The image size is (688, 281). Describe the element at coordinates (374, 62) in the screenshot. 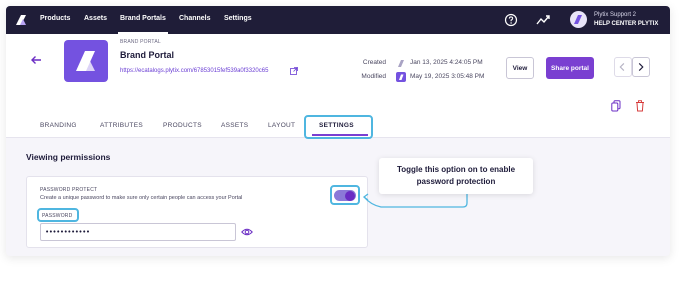

I see `created-label: Created` at that location.